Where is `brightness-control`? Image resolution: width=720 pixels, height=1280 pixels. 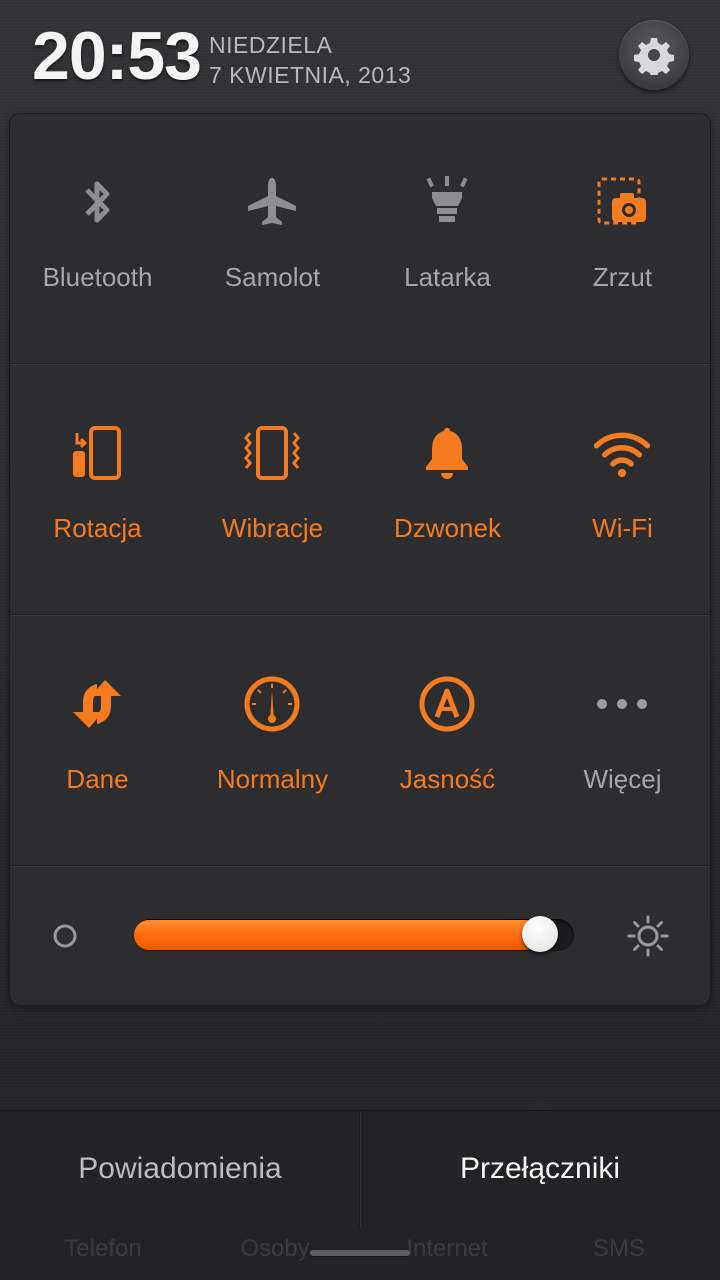 brightness-control is located at coordinates (360, 935).